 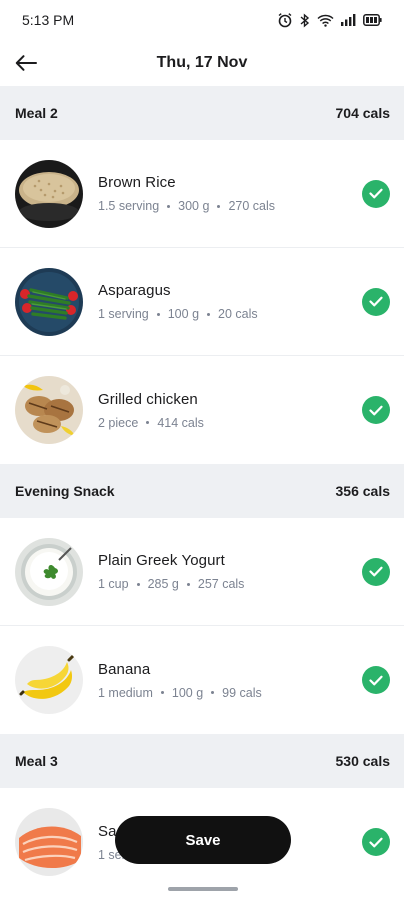 I want to click on food-name: Plain Greek Yogurt, so click(x=161, y=560).